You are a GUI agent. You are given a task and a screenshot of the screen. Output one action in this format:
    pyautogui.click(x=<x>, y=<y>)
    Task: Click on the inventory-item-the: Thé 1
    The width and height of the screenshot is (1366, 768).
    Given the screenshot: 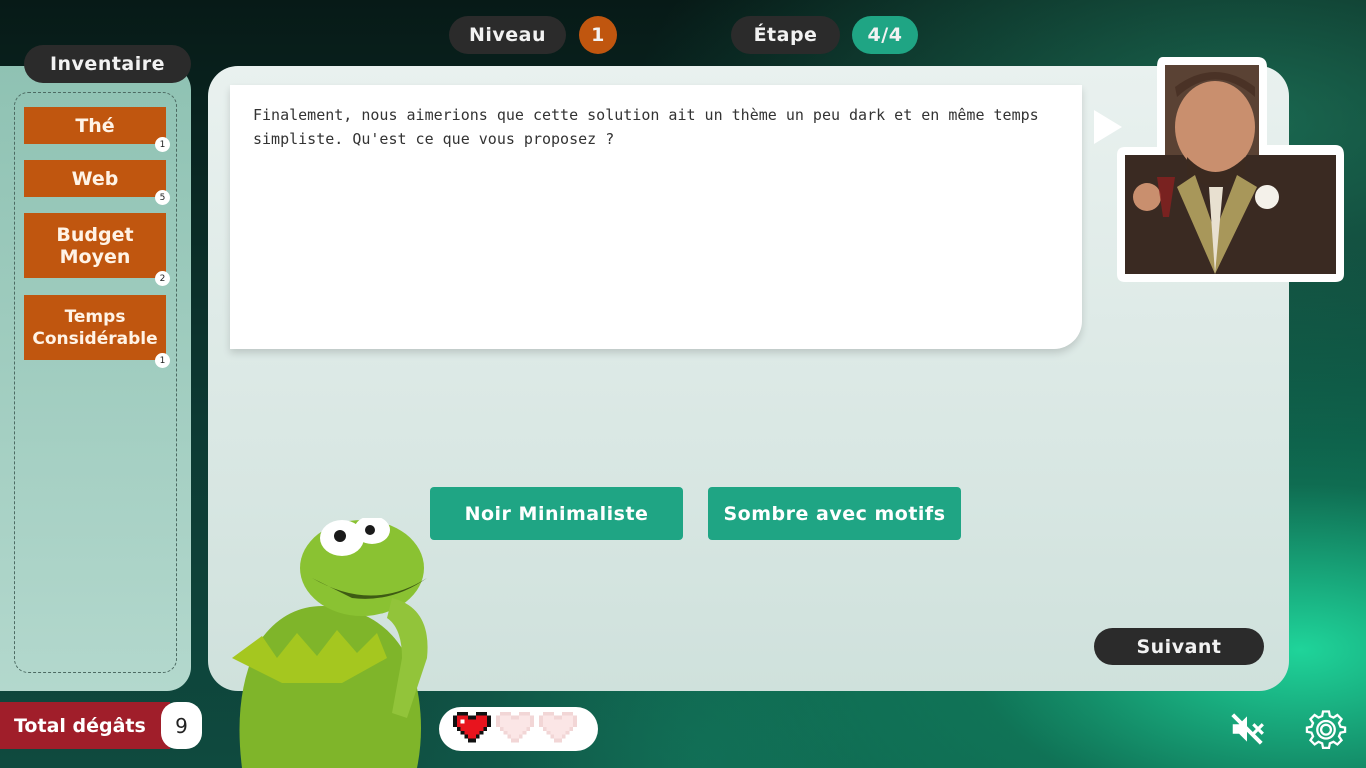 What is the action you would take?
    pyautogui.click(x=97, y=129)
    